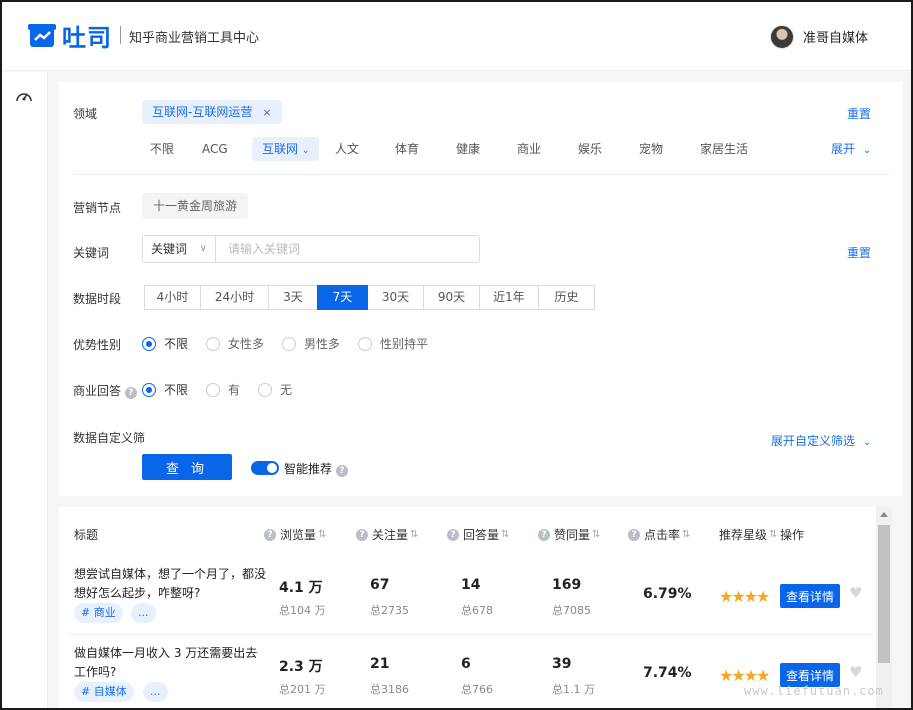 Image resolution: width=913 pixels, height=710 pixels. I want to click on scroll-up-icon, so click(884, 514).